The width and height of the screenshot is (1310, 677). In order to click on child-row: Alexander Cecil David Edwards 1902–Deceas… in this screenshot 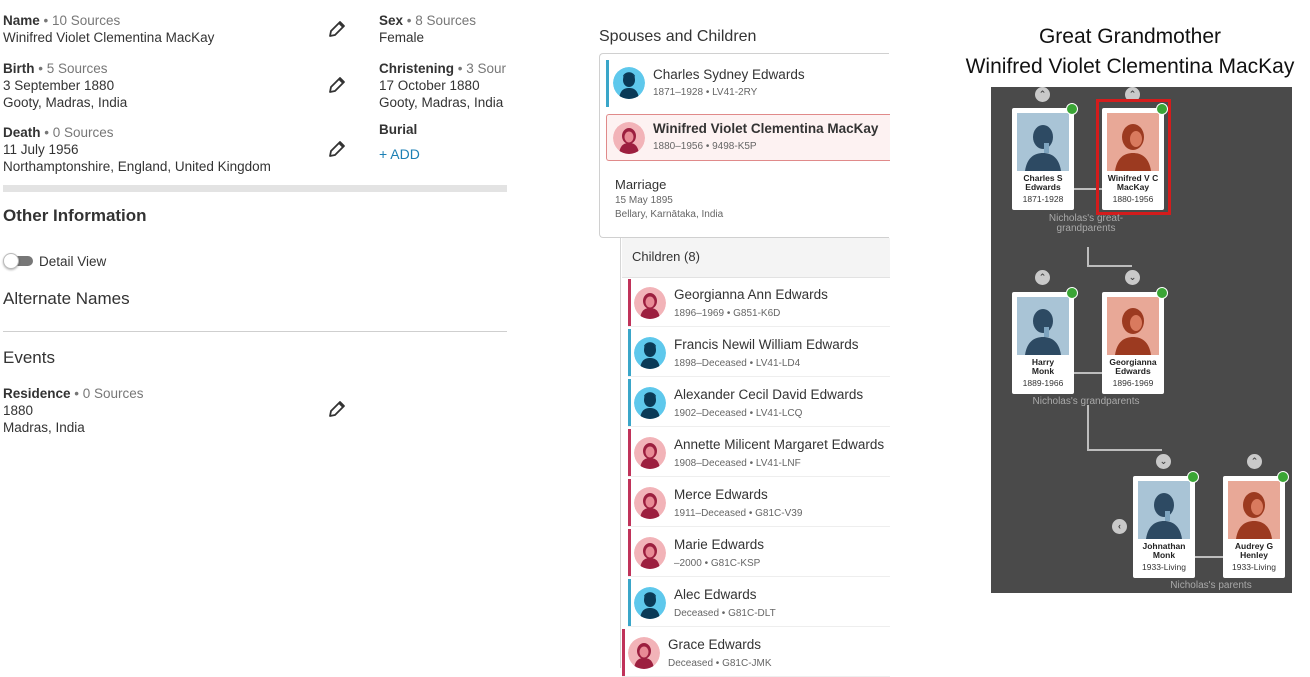, I will do `click(759, 403)`.